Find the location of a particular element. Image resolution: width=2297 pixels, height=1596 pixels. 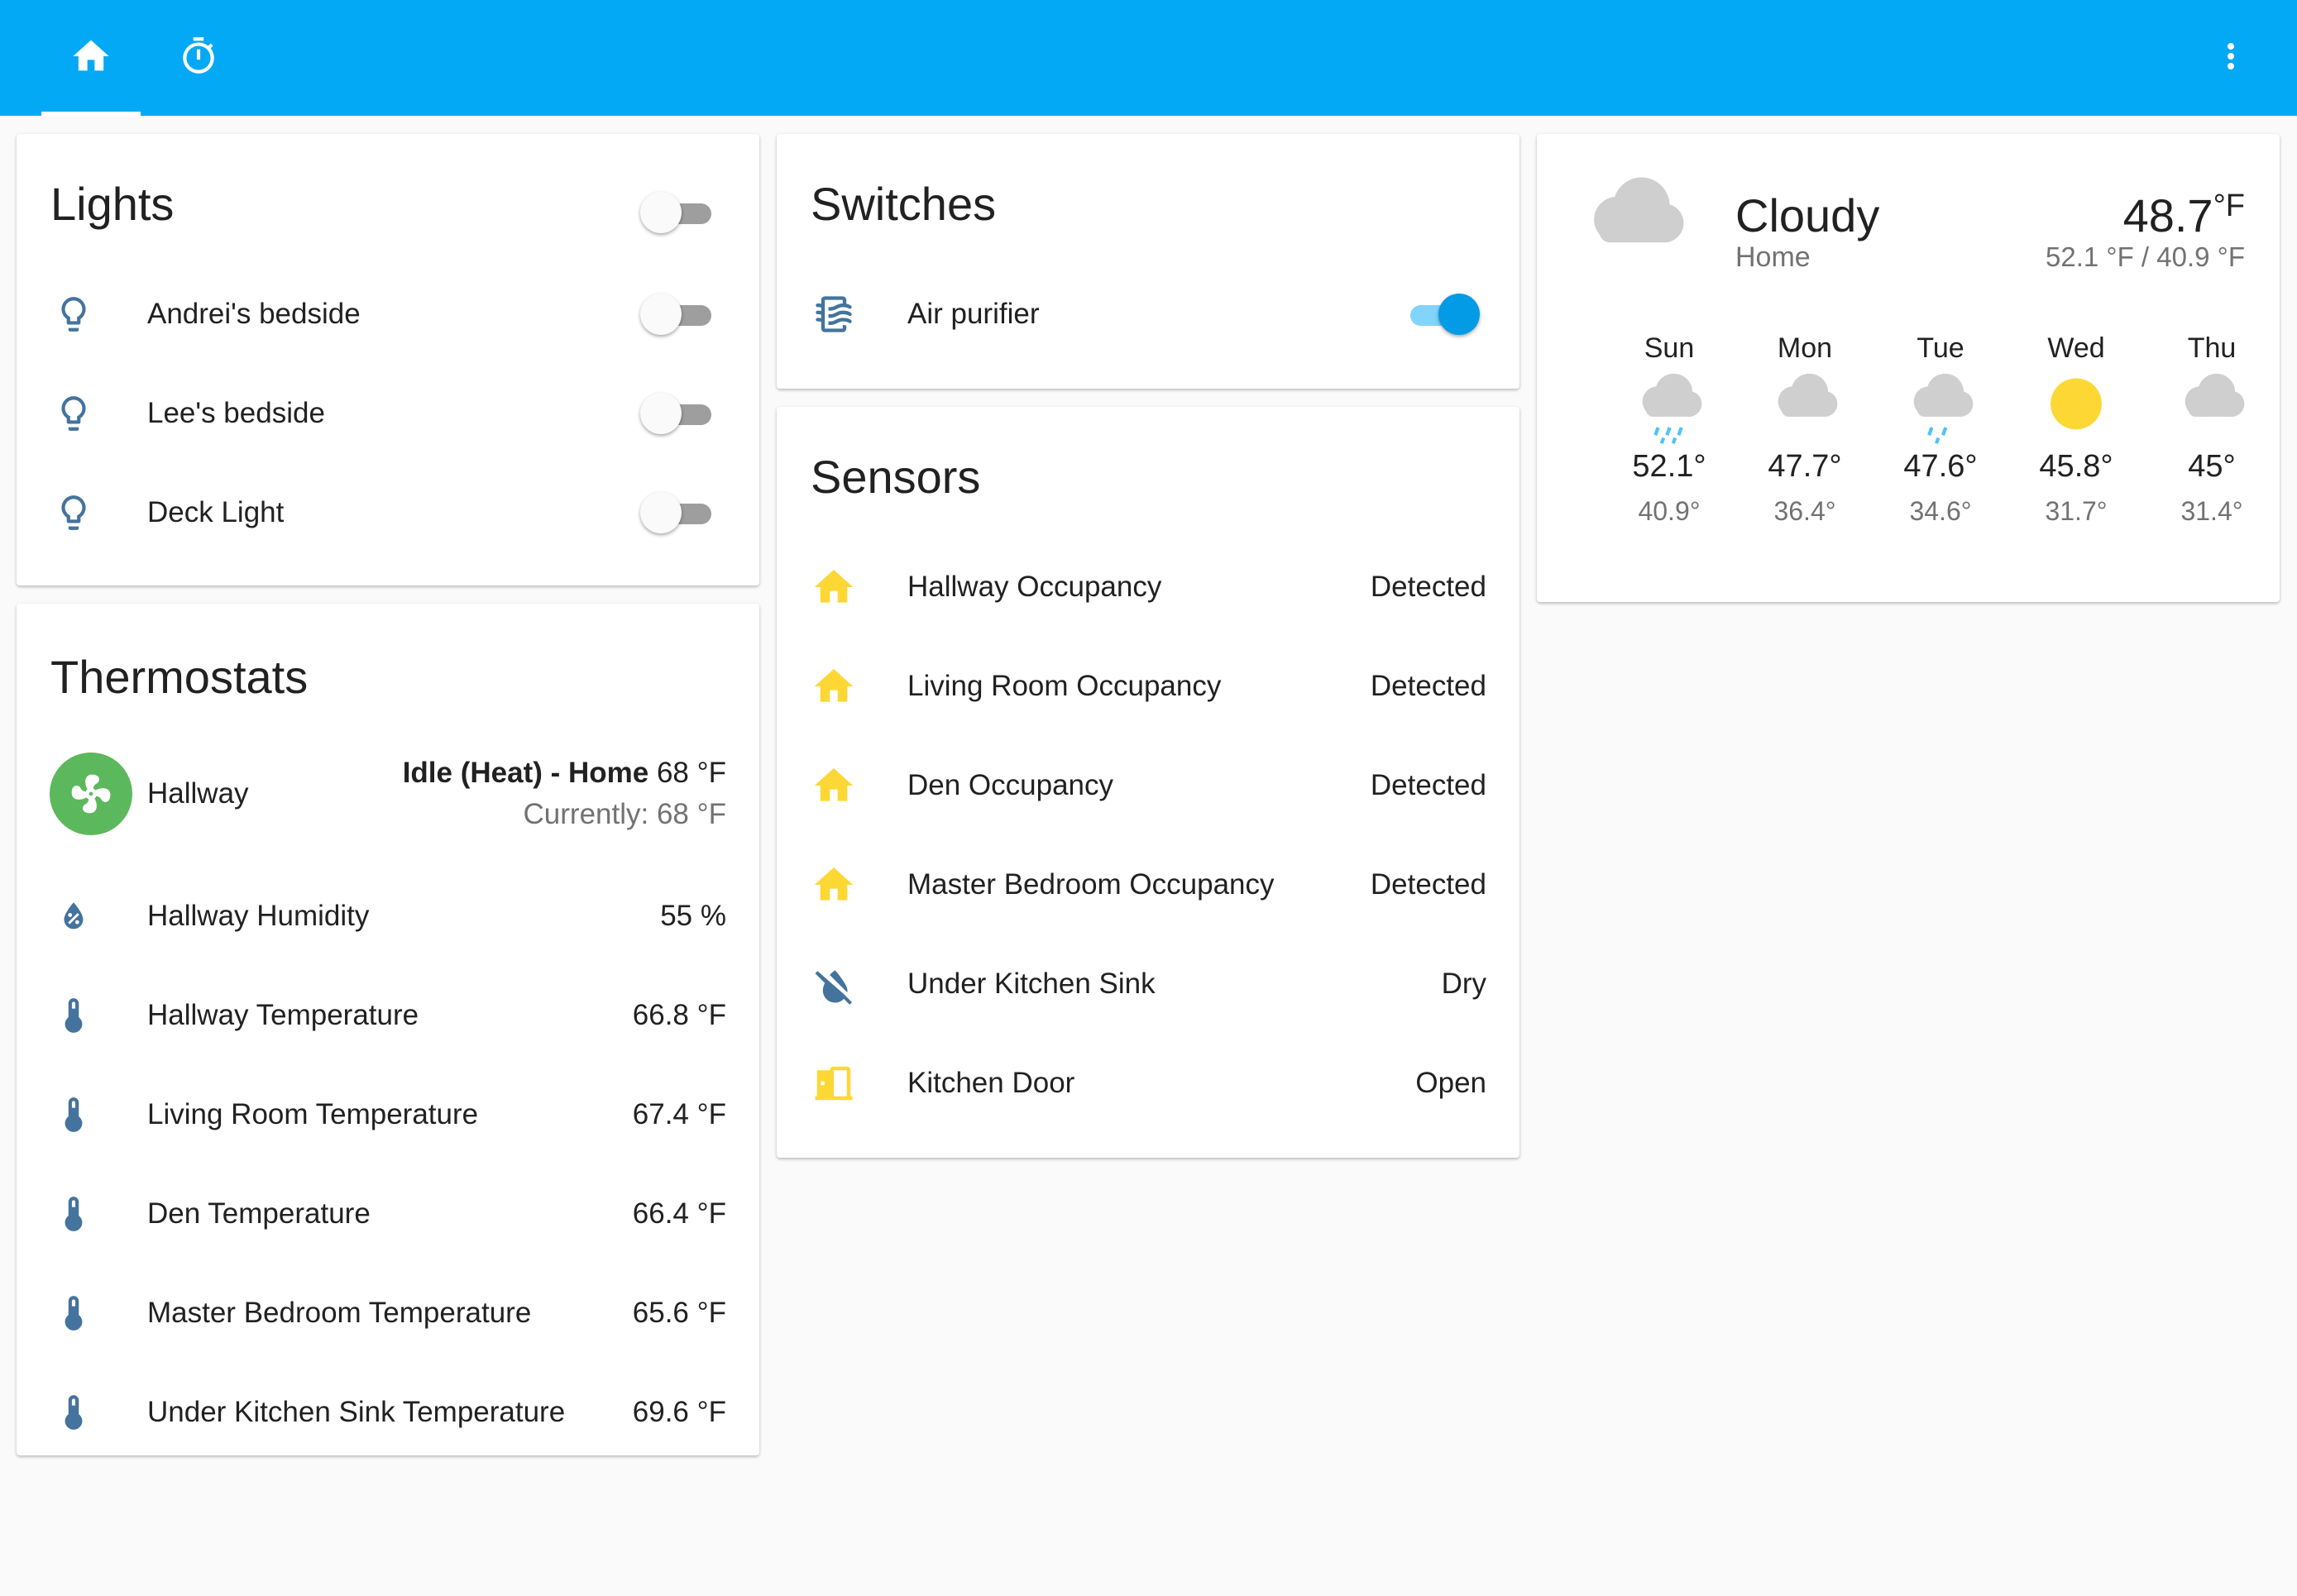

forecast-high: 47.7° is located at coordinates (1805, 466).